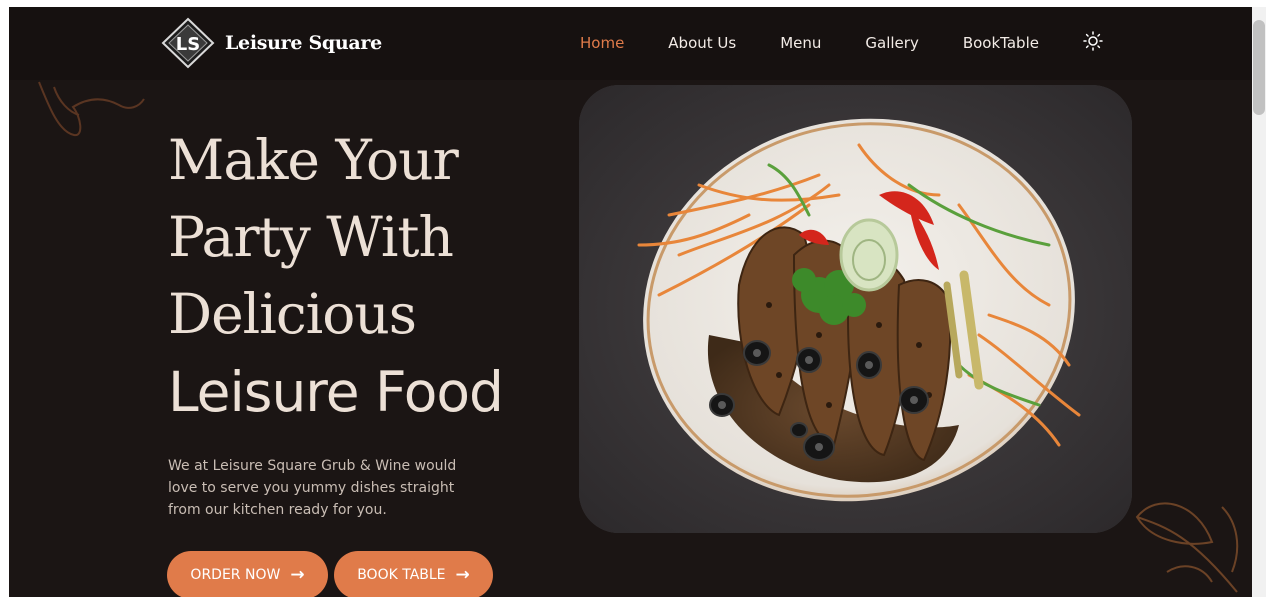 The height and width of the screenshot is (597, 1266). What do you see at coordinates (1259, 67) in the screenshot?
I see `scrollbar-thumb` at bounding box center [1259, 67].